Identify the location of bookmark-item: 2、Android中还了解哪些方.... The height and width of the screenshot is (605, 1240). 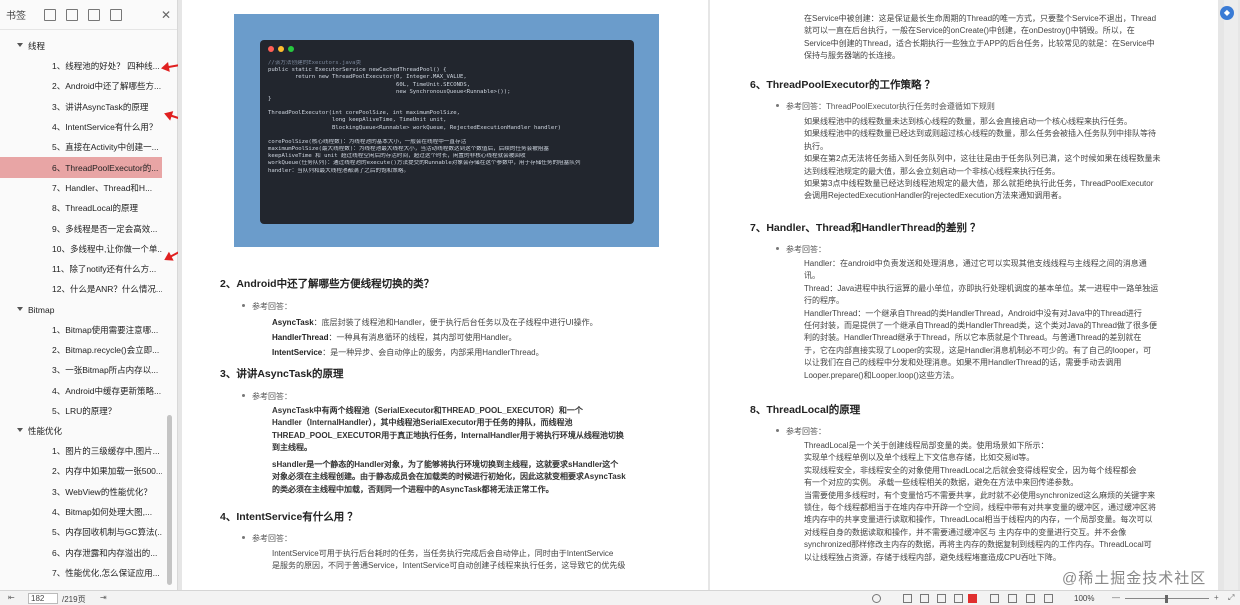
(81, 86).